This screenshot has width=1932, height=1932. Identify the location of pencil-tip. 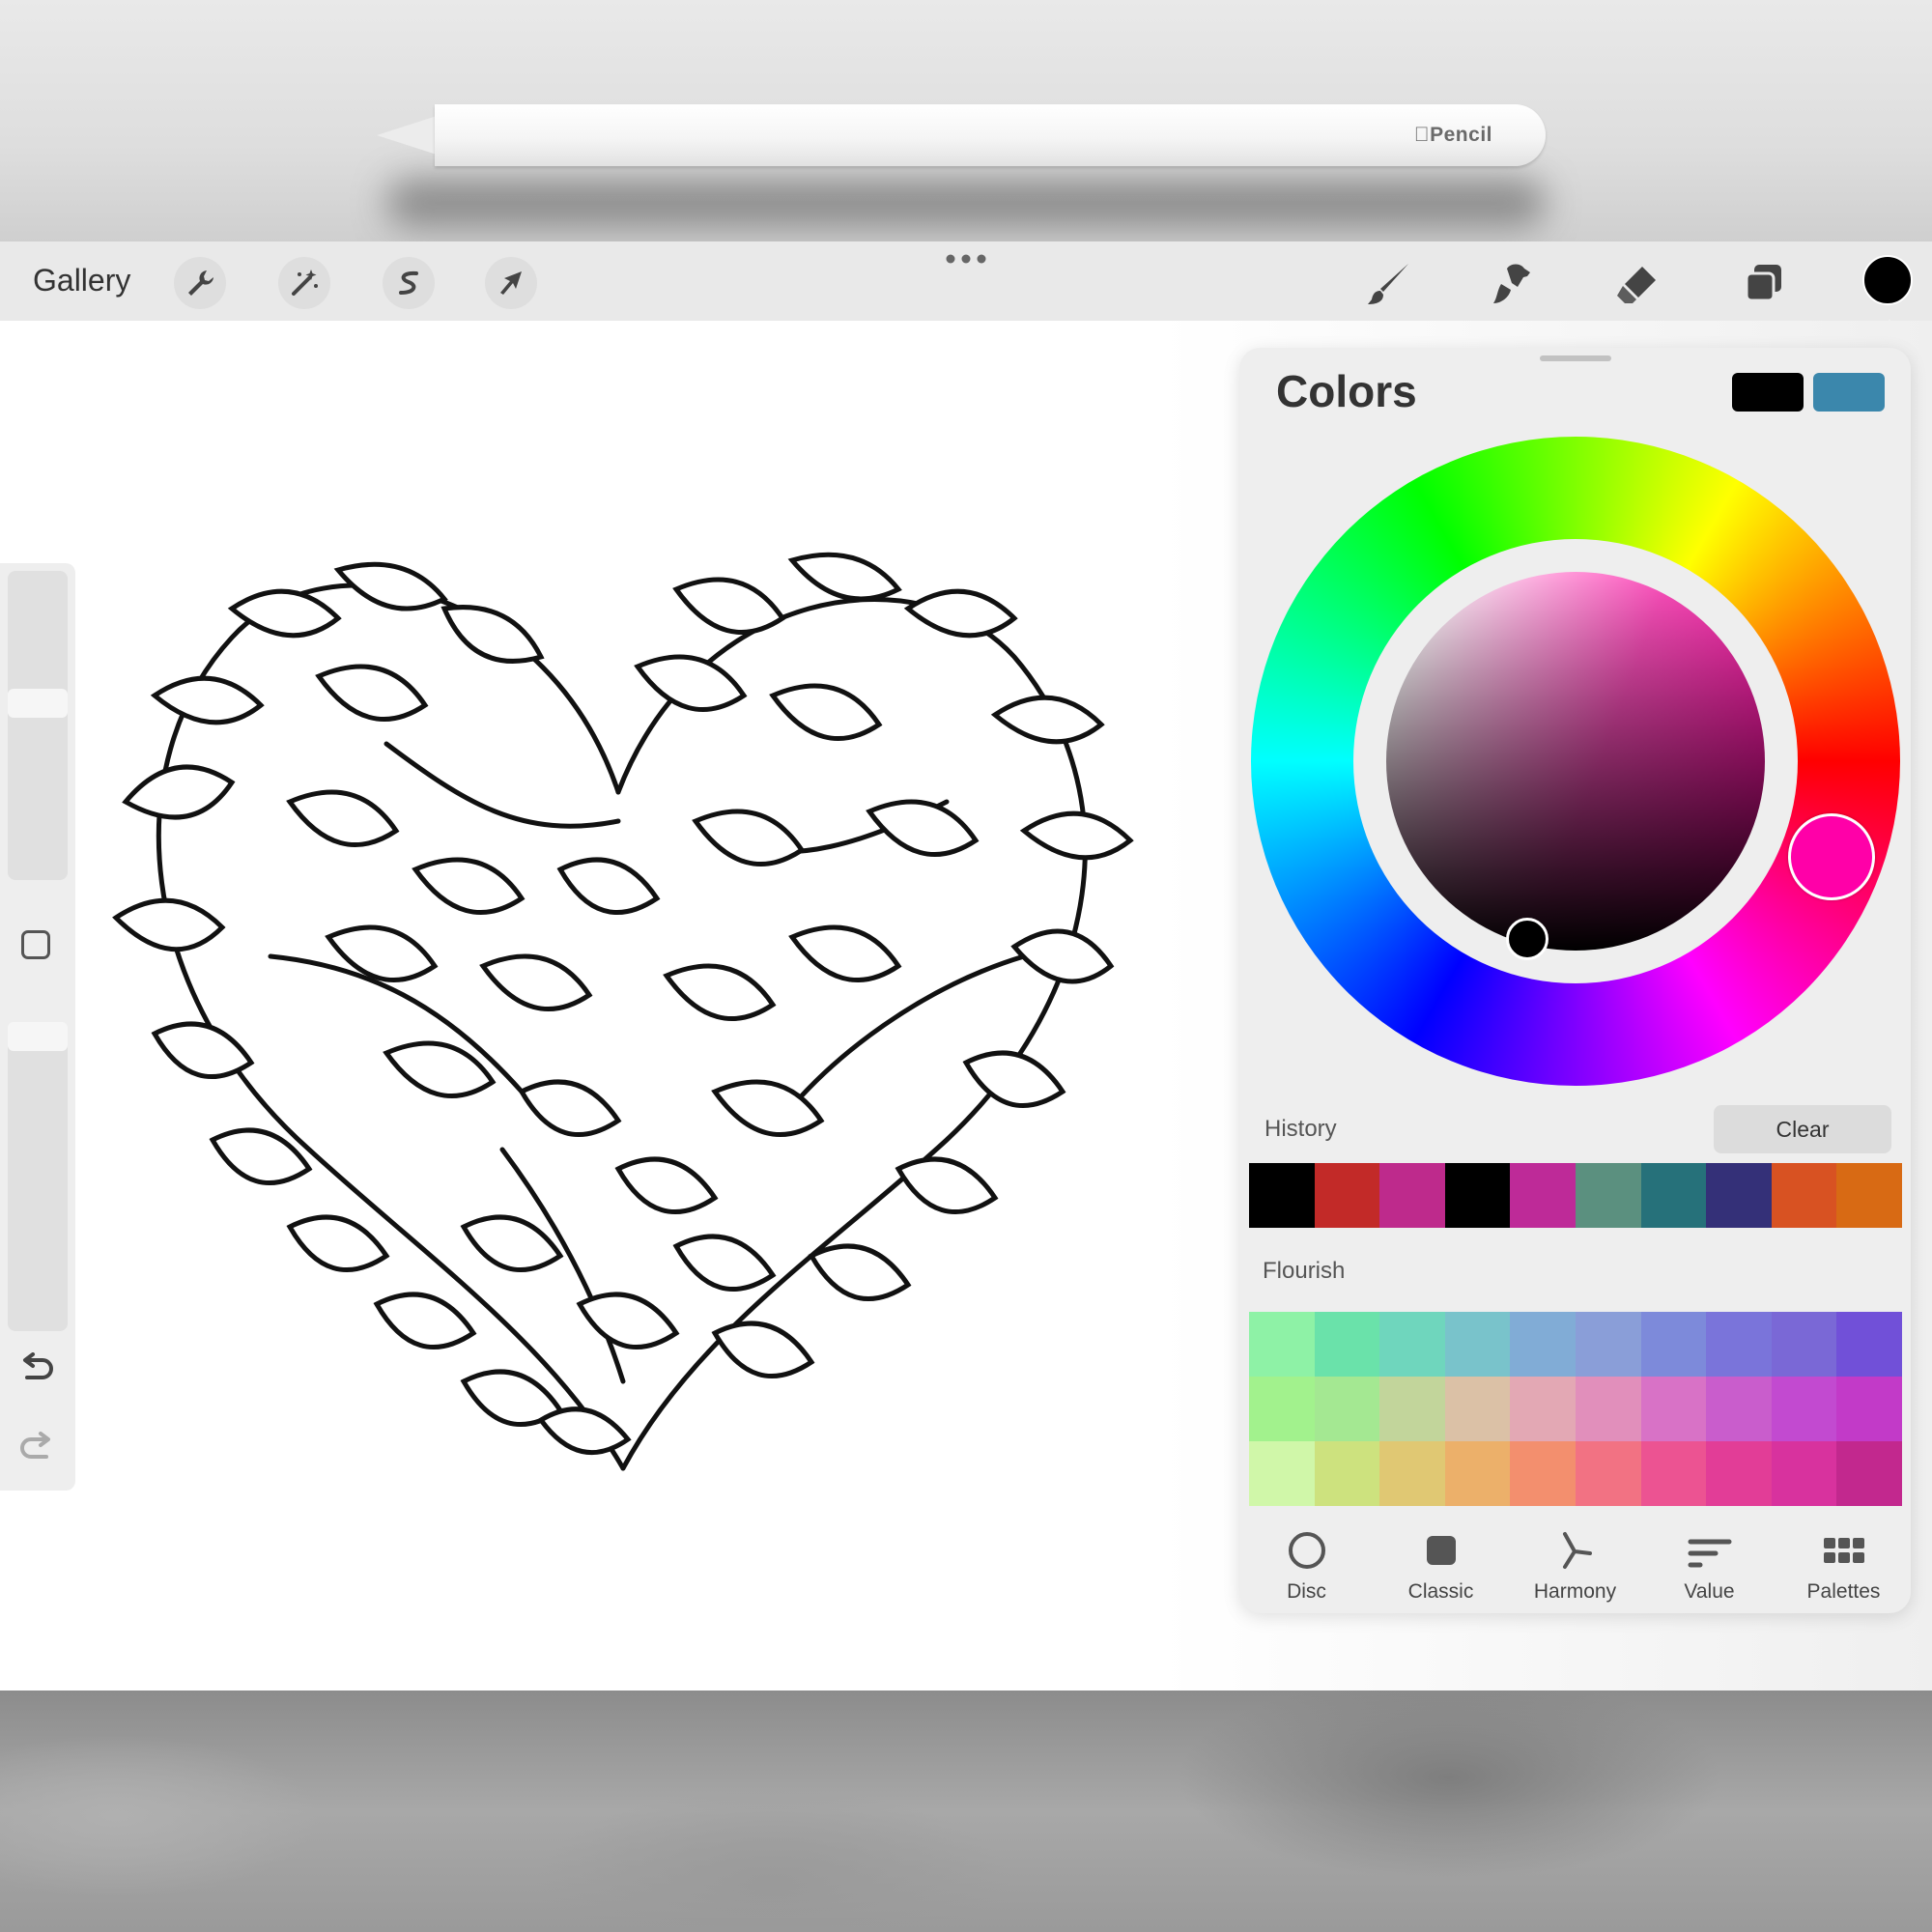
(407, 135).